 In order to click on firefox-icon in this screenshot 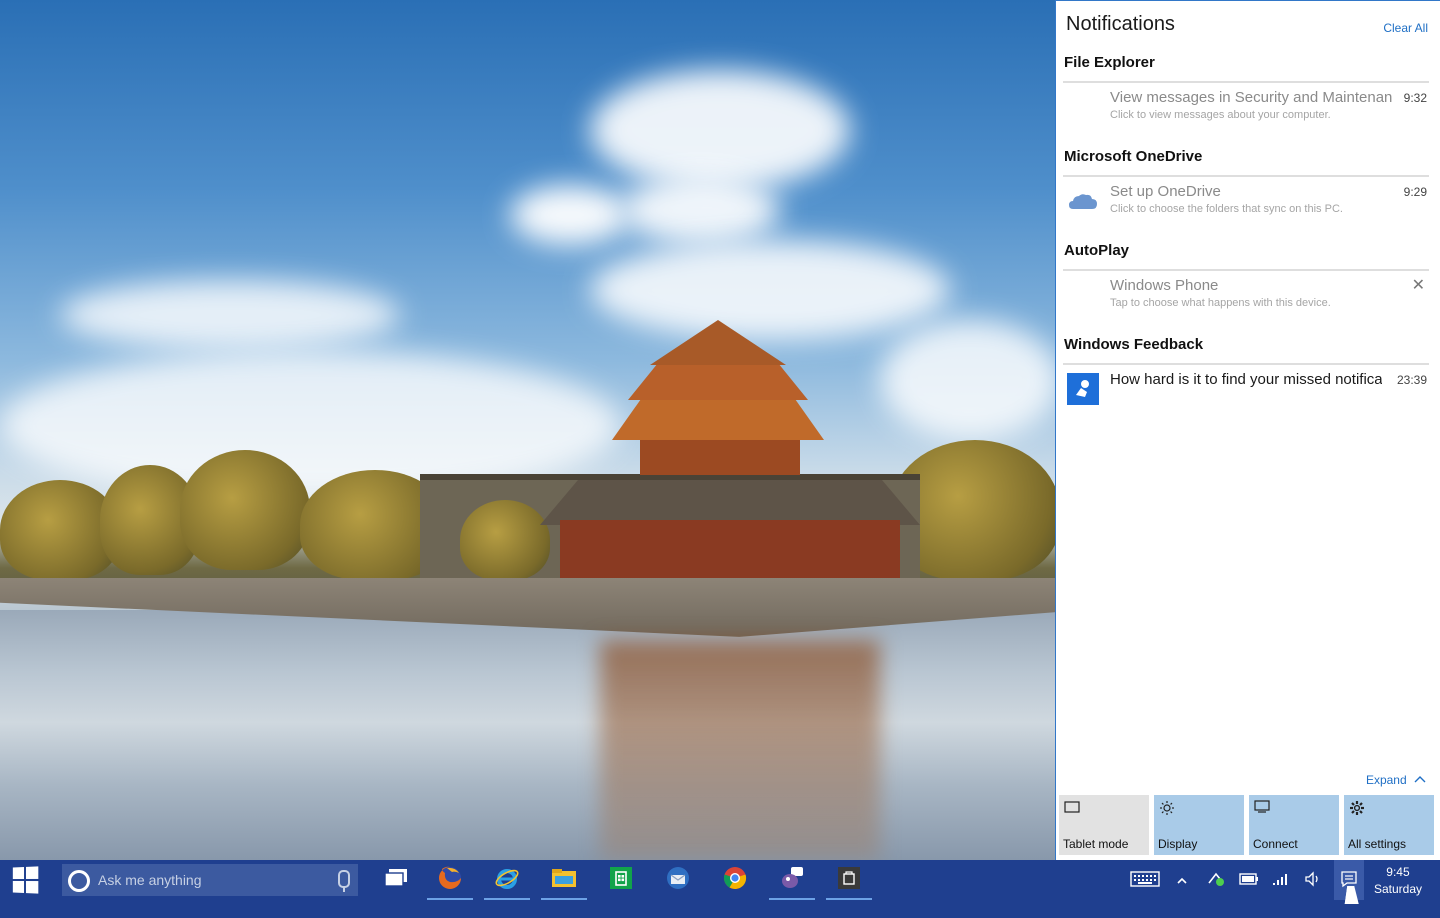, I will do `click(450, 880)`.